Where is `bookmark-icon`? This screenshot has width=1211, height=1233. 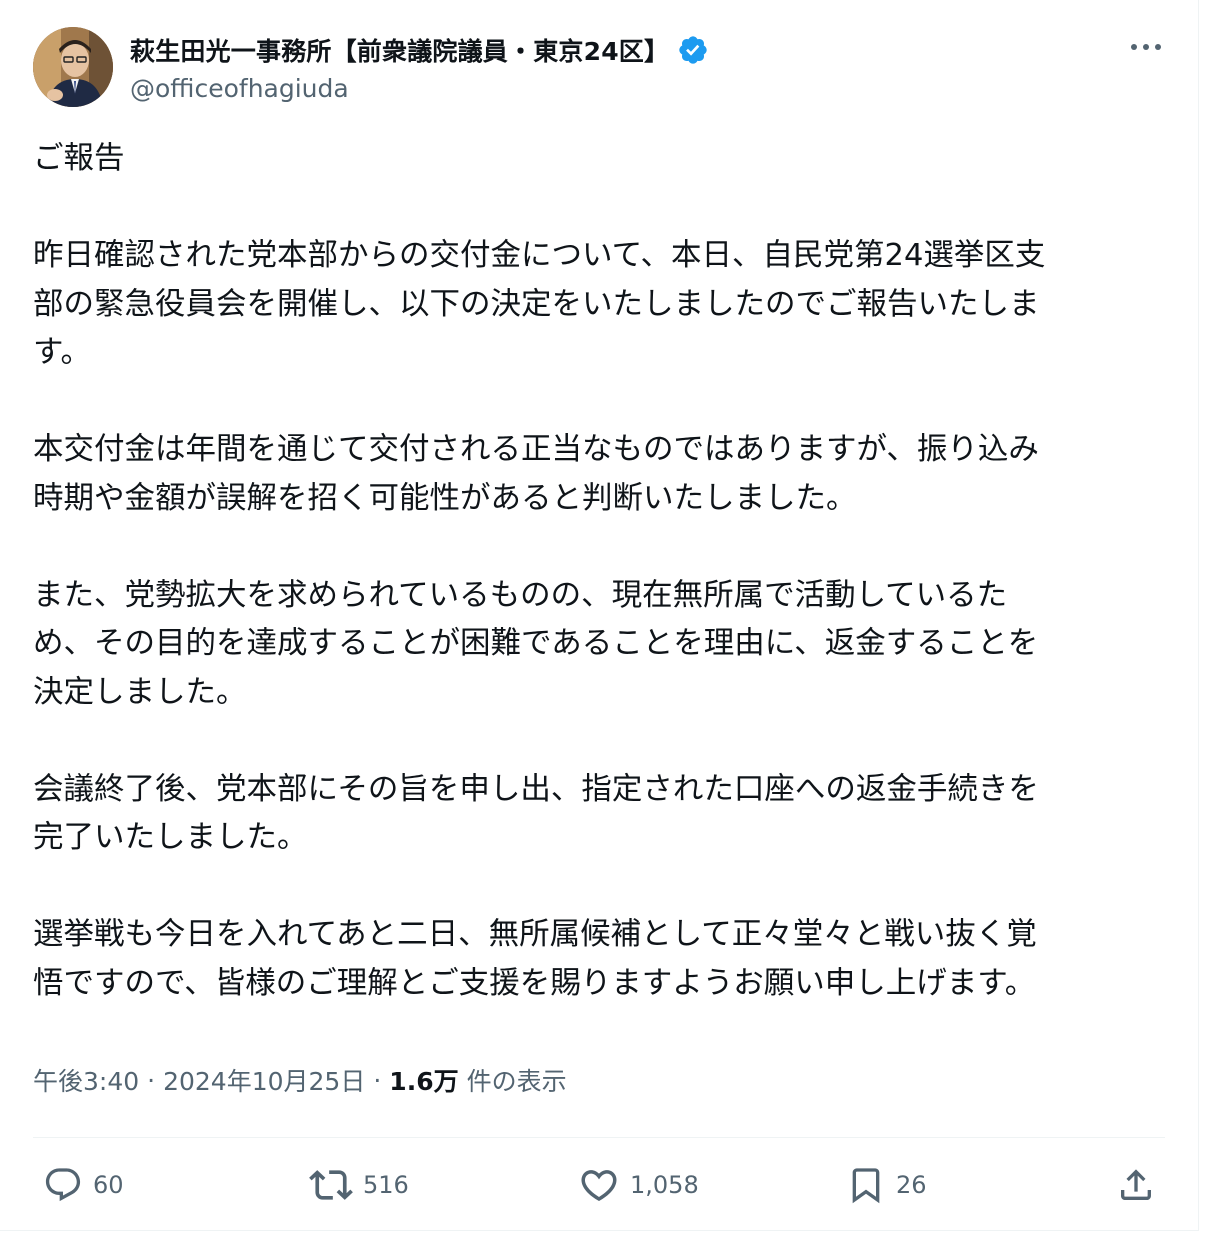
bookmark-icon is located at coordinates (866, 1186).